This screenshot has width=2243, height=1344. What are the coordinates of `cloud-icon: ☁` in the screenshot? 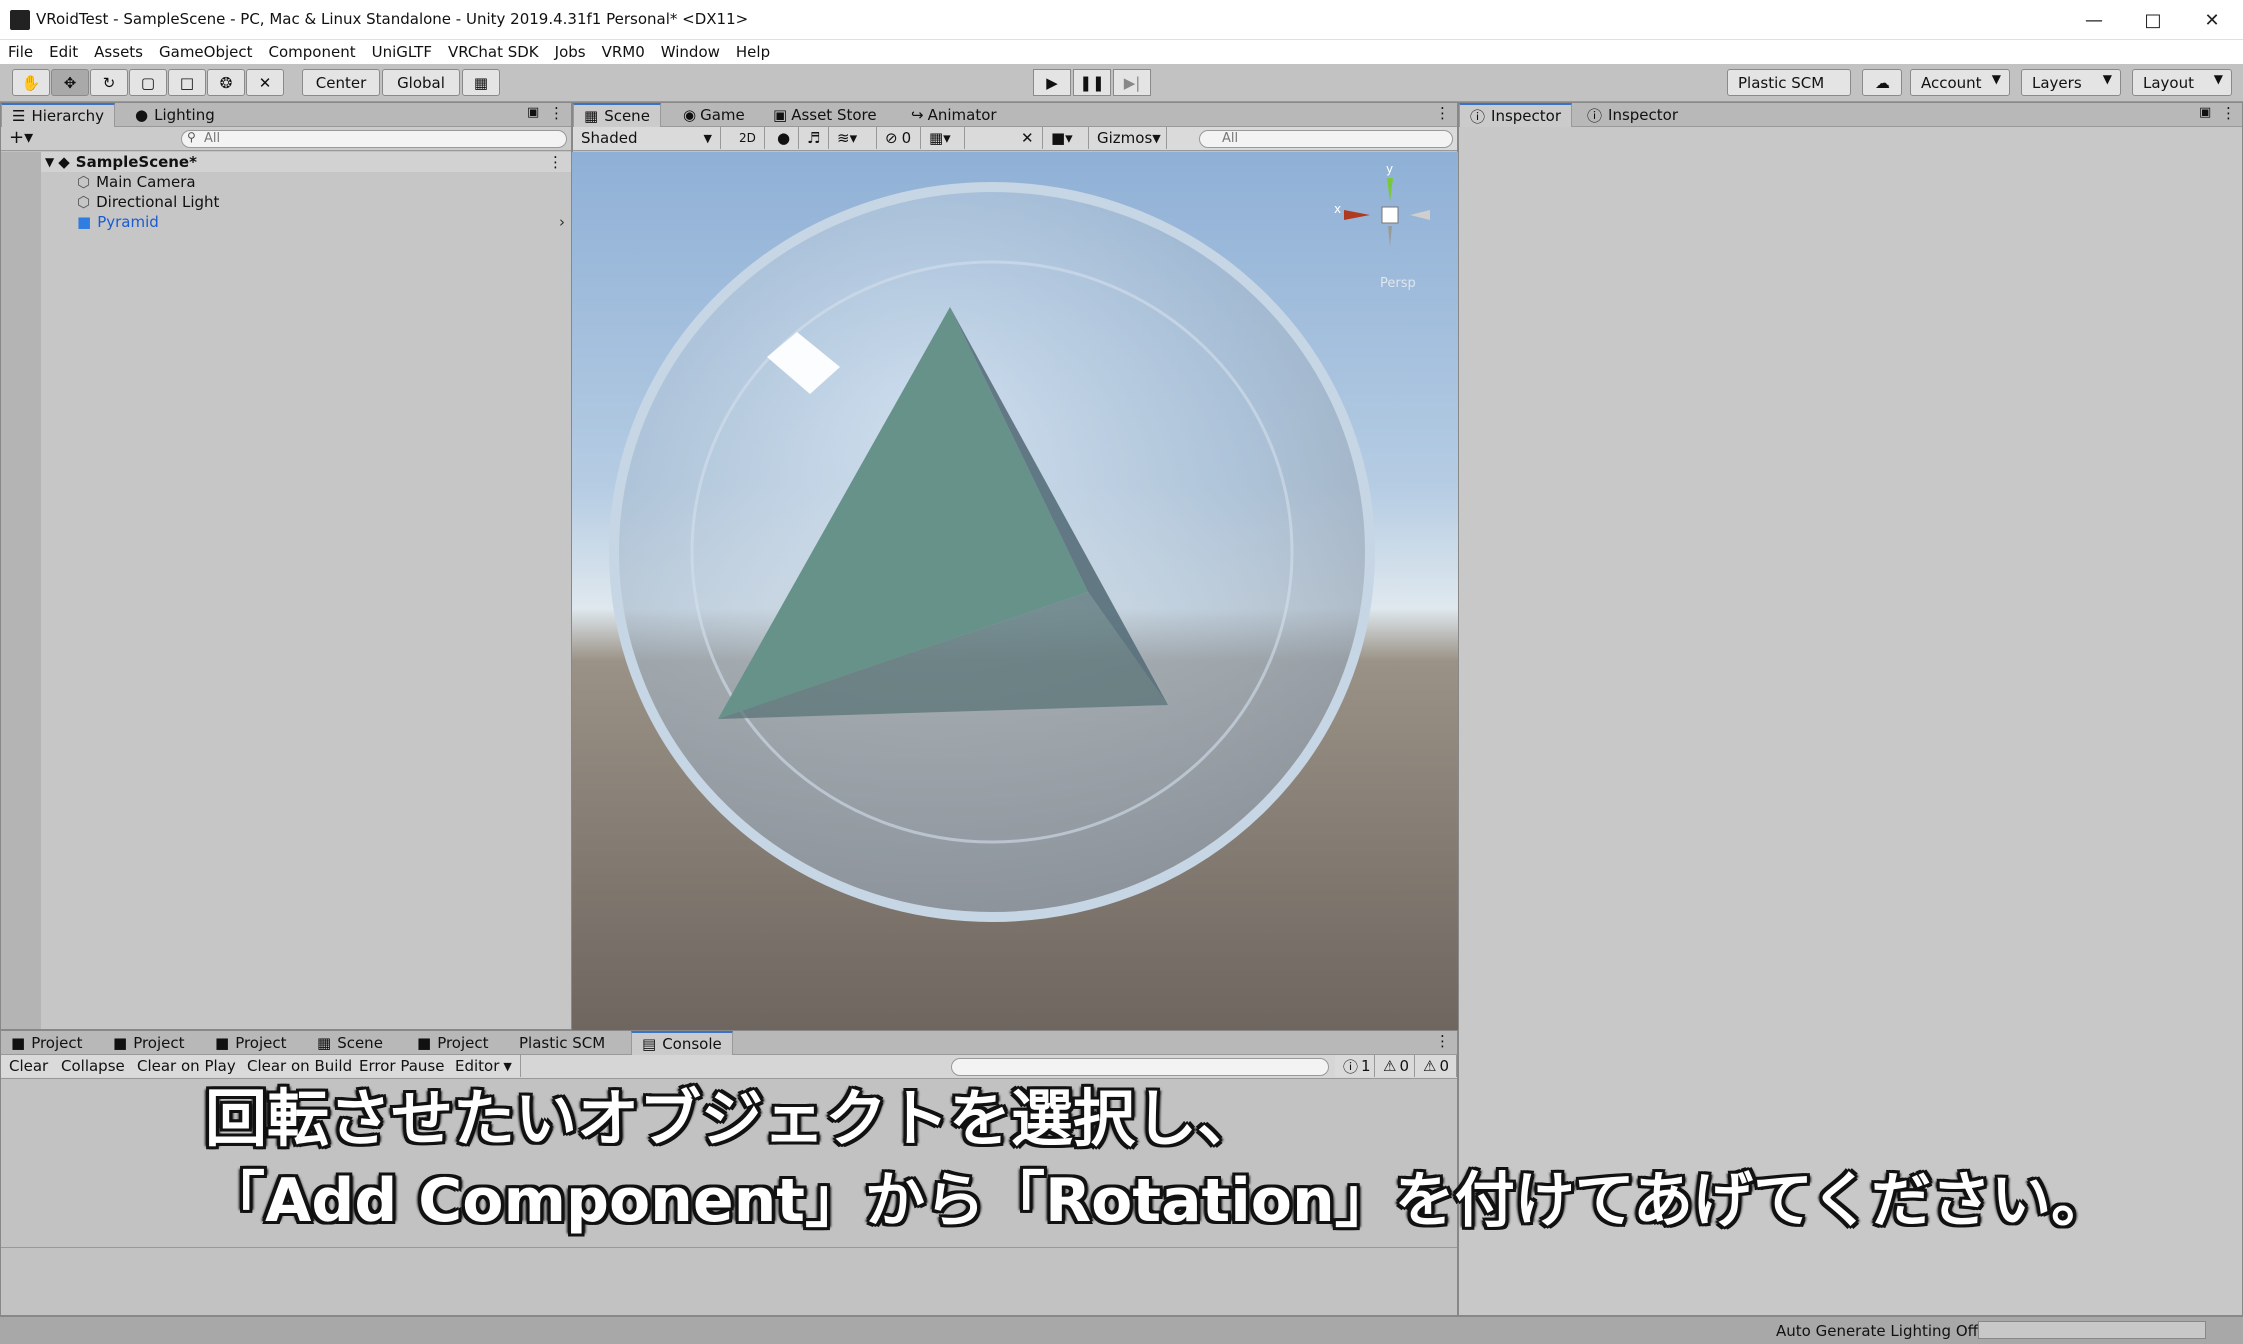 It's located at (1882, 82).